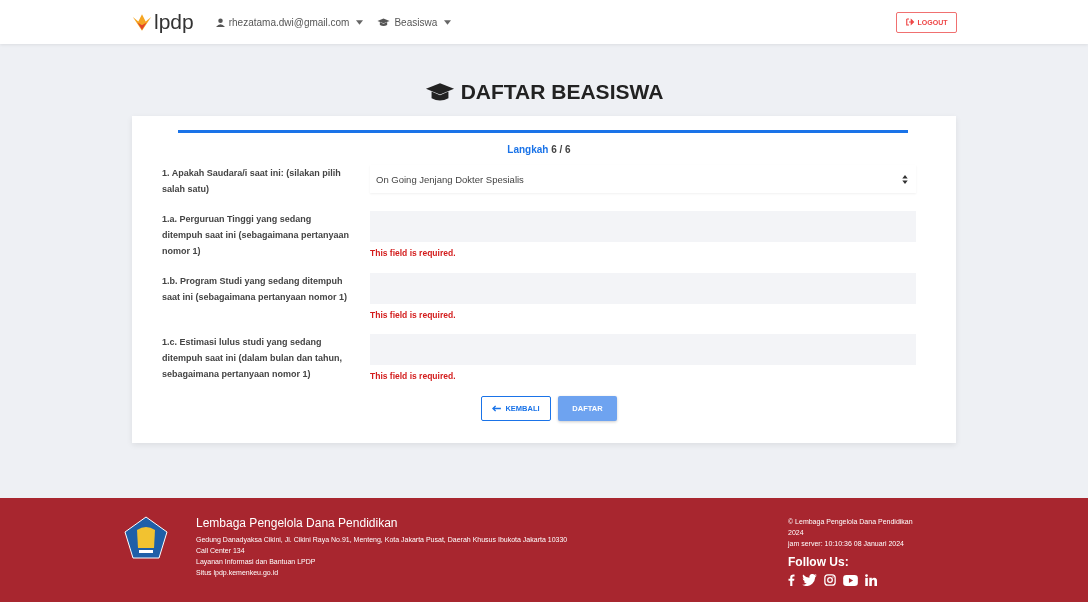 The width and height of the screenshot is (1088, 602). Describe the element at coordinates (819, 562) in the screenshot. I see `follow-title: Follow Us:` at that location.